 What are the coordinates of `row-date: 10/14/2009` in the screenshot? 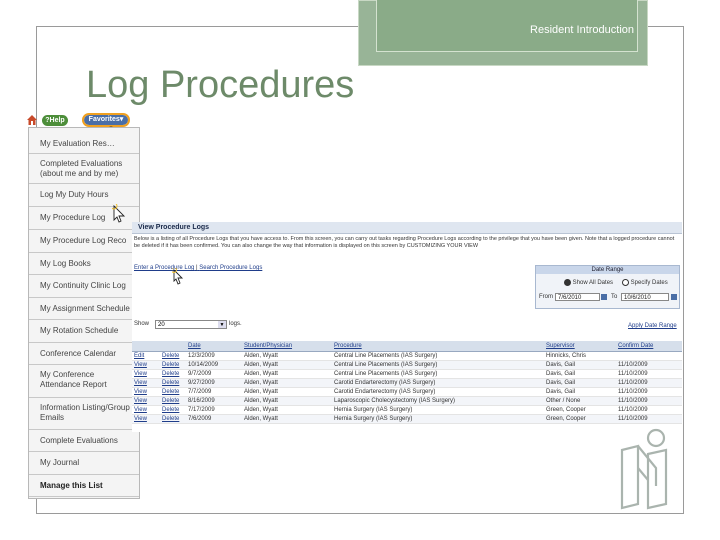 It's located at (203, 365).